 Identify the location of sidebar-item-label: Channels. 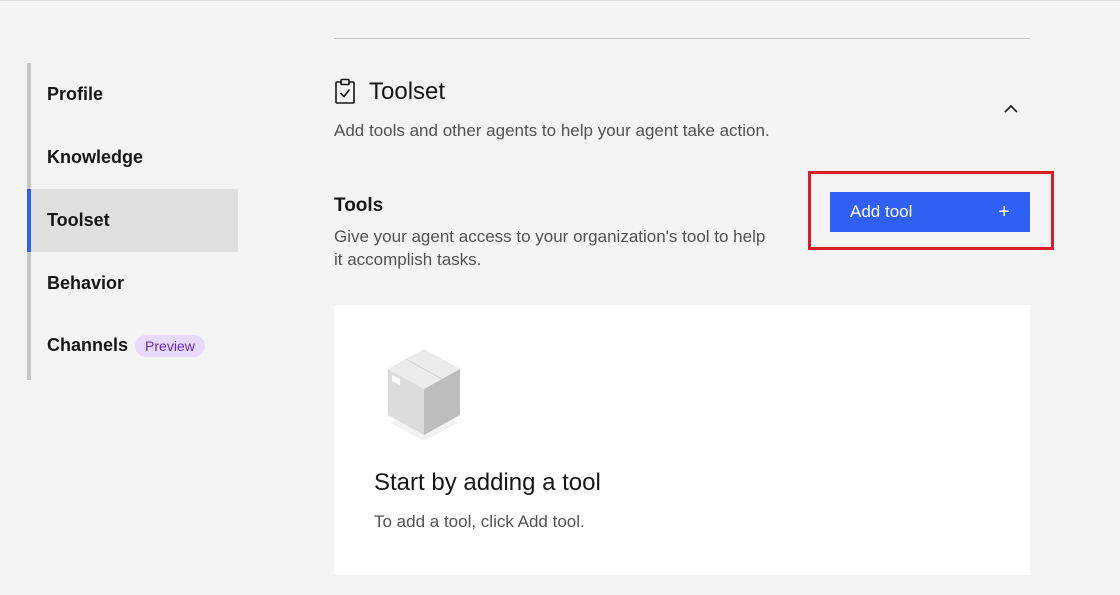
(88, 345).